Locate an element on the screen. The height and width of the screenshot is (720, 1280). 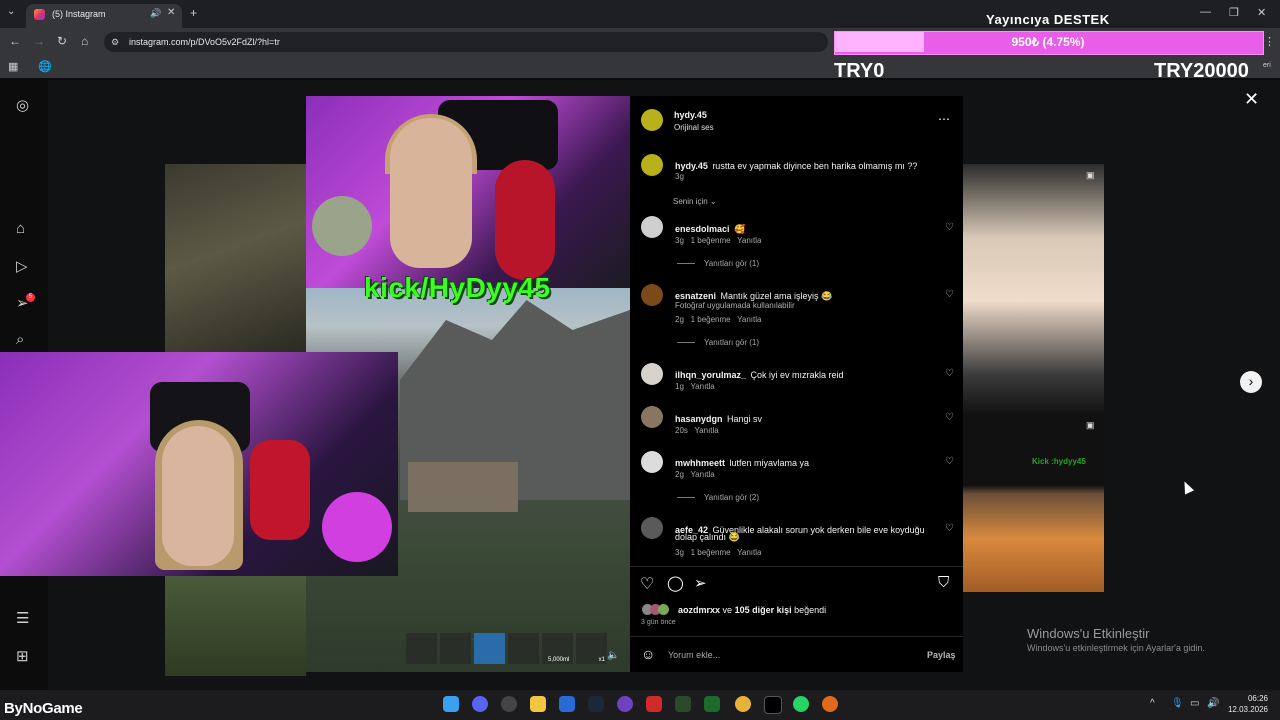
more-icon: ⊞ is located at coordinates (22, 656).